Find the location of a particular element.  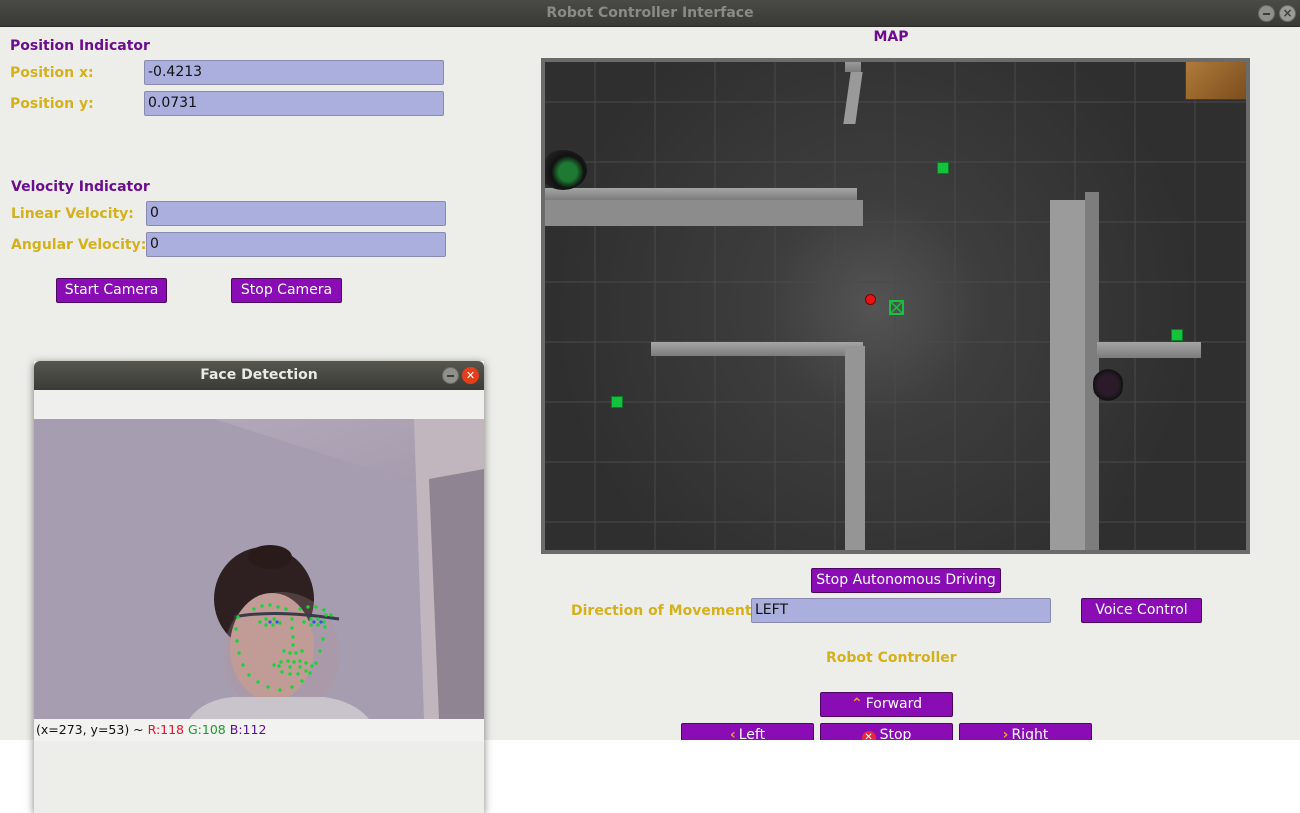

forward-button: ⌃ Forward is located at coordinates (886, 704).